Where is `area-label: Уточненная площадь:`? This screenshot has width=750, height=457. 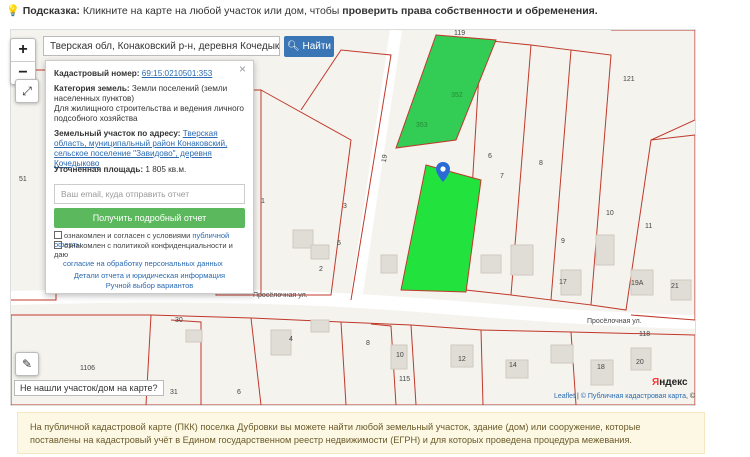
area-label: Уточненная площадь: is located at coordinates (99, 169).